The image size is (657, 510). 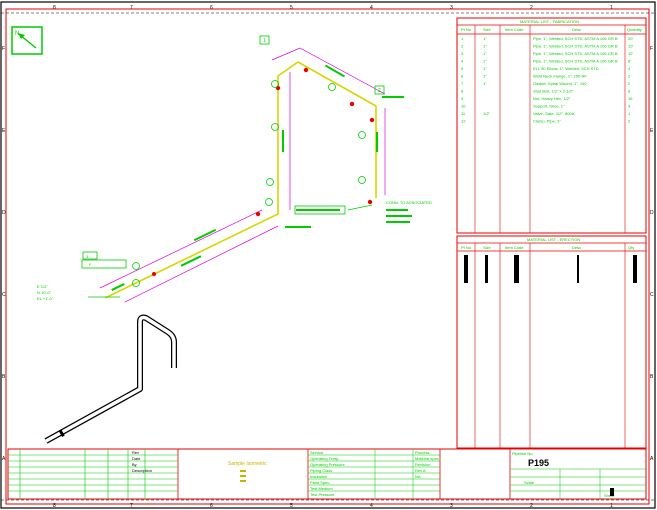 What do you see at coordinates (321, 470) in the screenshot?
I see `process-label: Piping Class` at bounding box center [321, 470].